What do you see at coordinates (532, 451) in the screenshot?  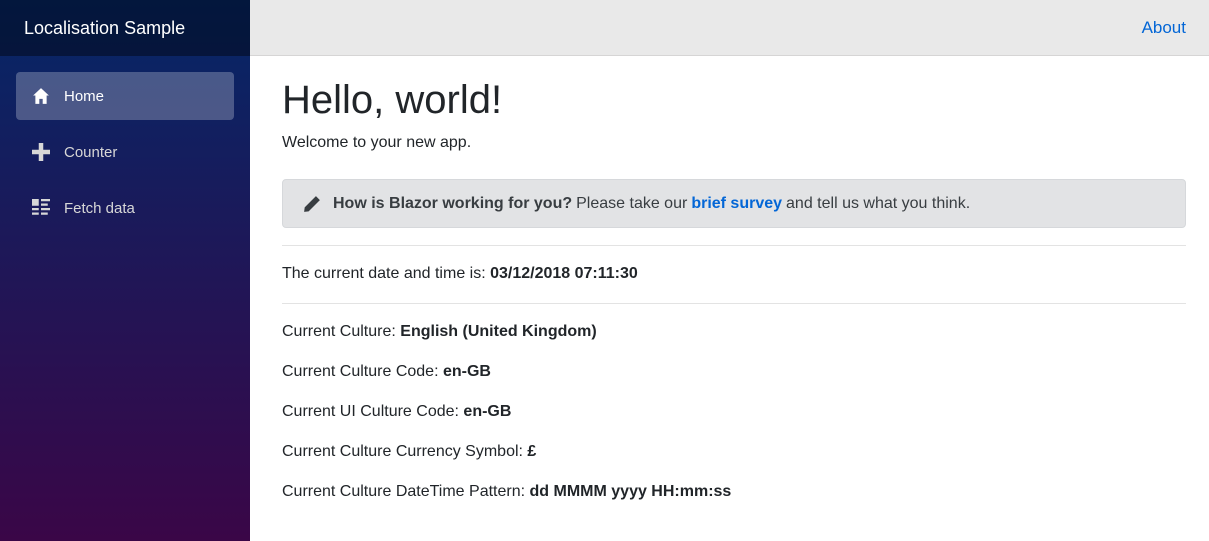 I see `currency-symbol-value: £` at bounding box center [532, 451].